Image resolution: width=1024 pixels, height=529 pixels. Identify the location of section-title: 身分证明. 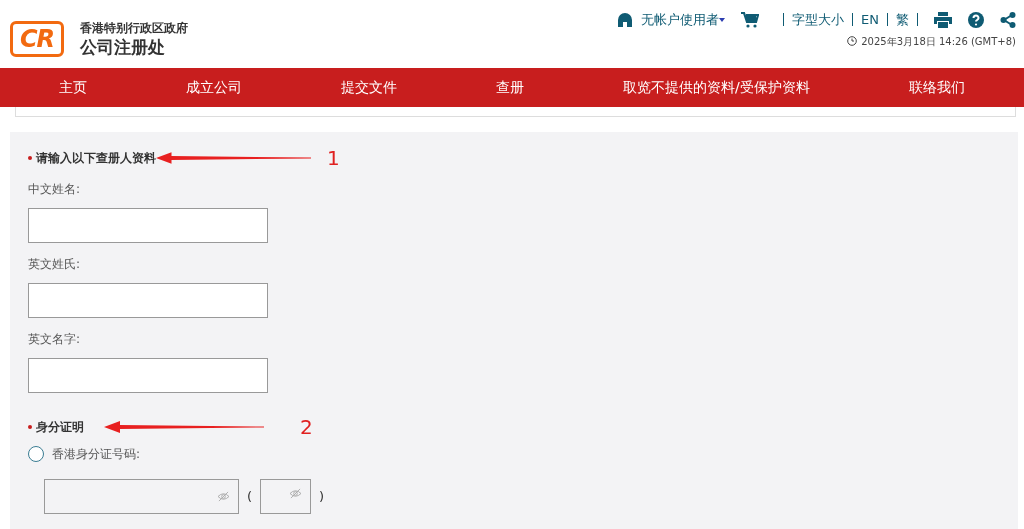
(60, 427).